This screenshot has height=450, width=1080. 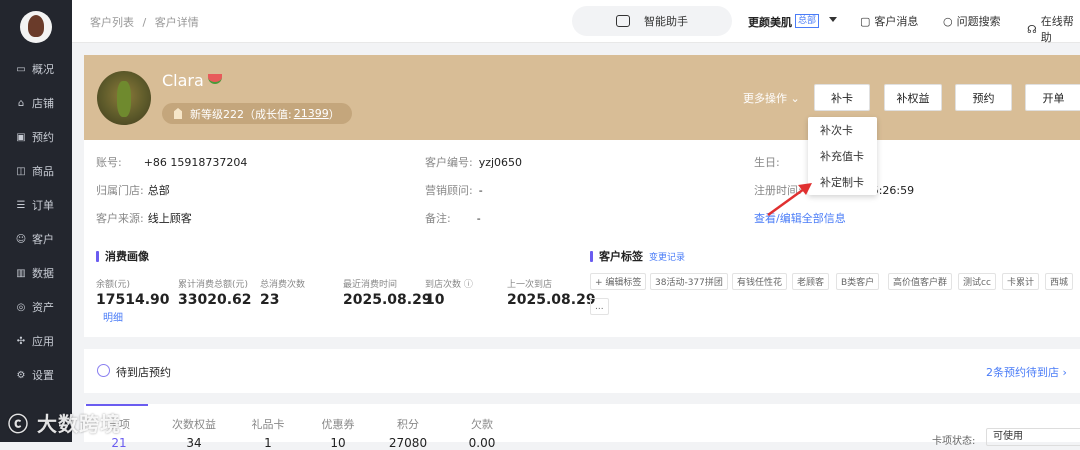 What do you see at coordinates (36, 27) in the screenshot?
I see `brand-logo` at bounding box center [36, 27].